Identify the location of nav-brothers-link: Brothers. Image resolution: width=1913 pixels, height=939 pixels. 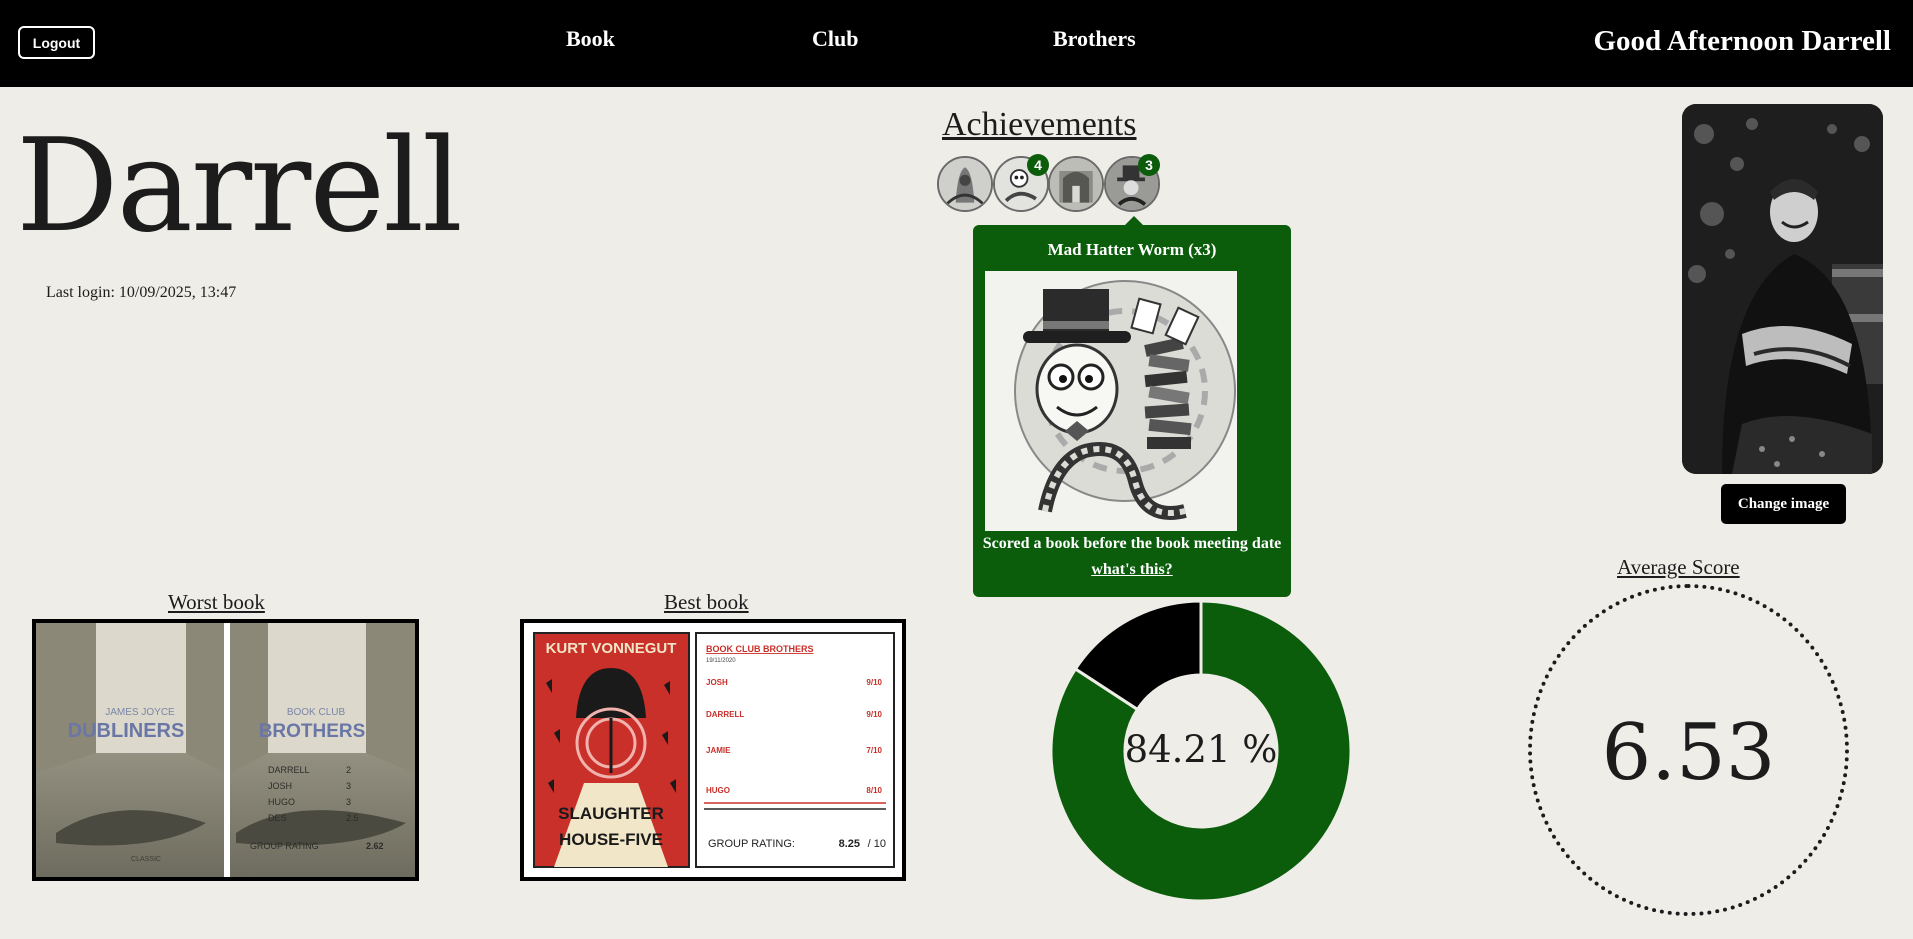
(1094, 39).